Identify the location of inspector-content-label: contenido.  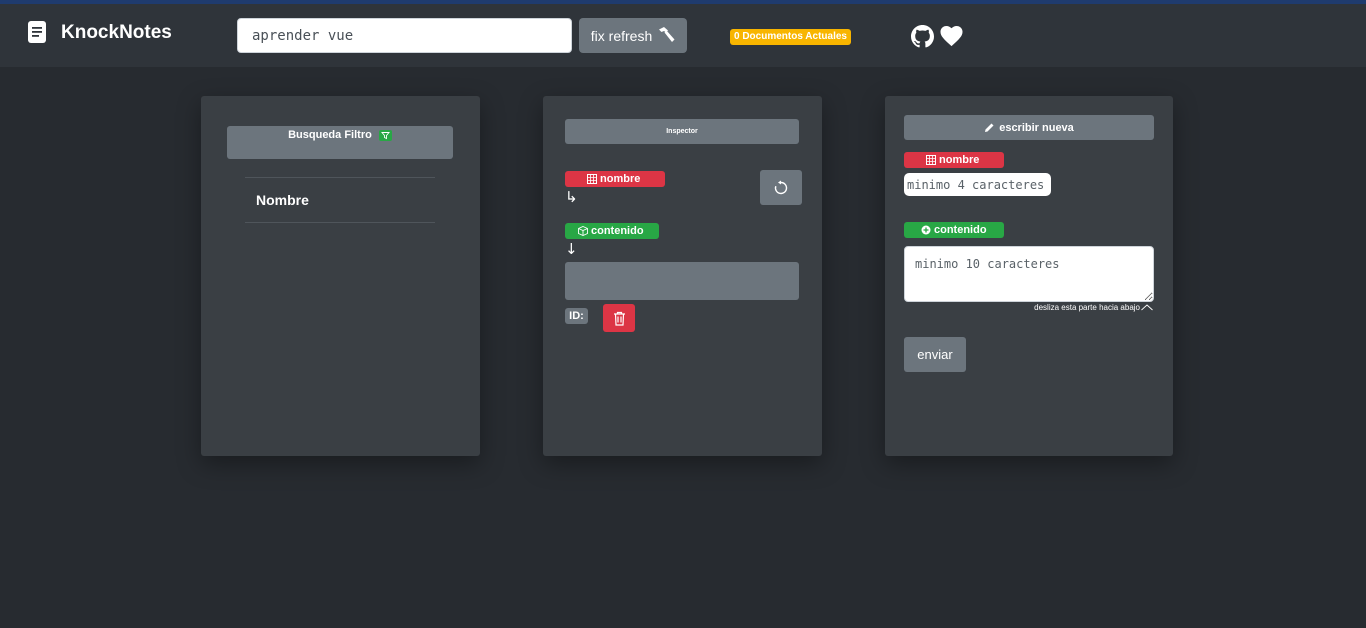
(612, 231).